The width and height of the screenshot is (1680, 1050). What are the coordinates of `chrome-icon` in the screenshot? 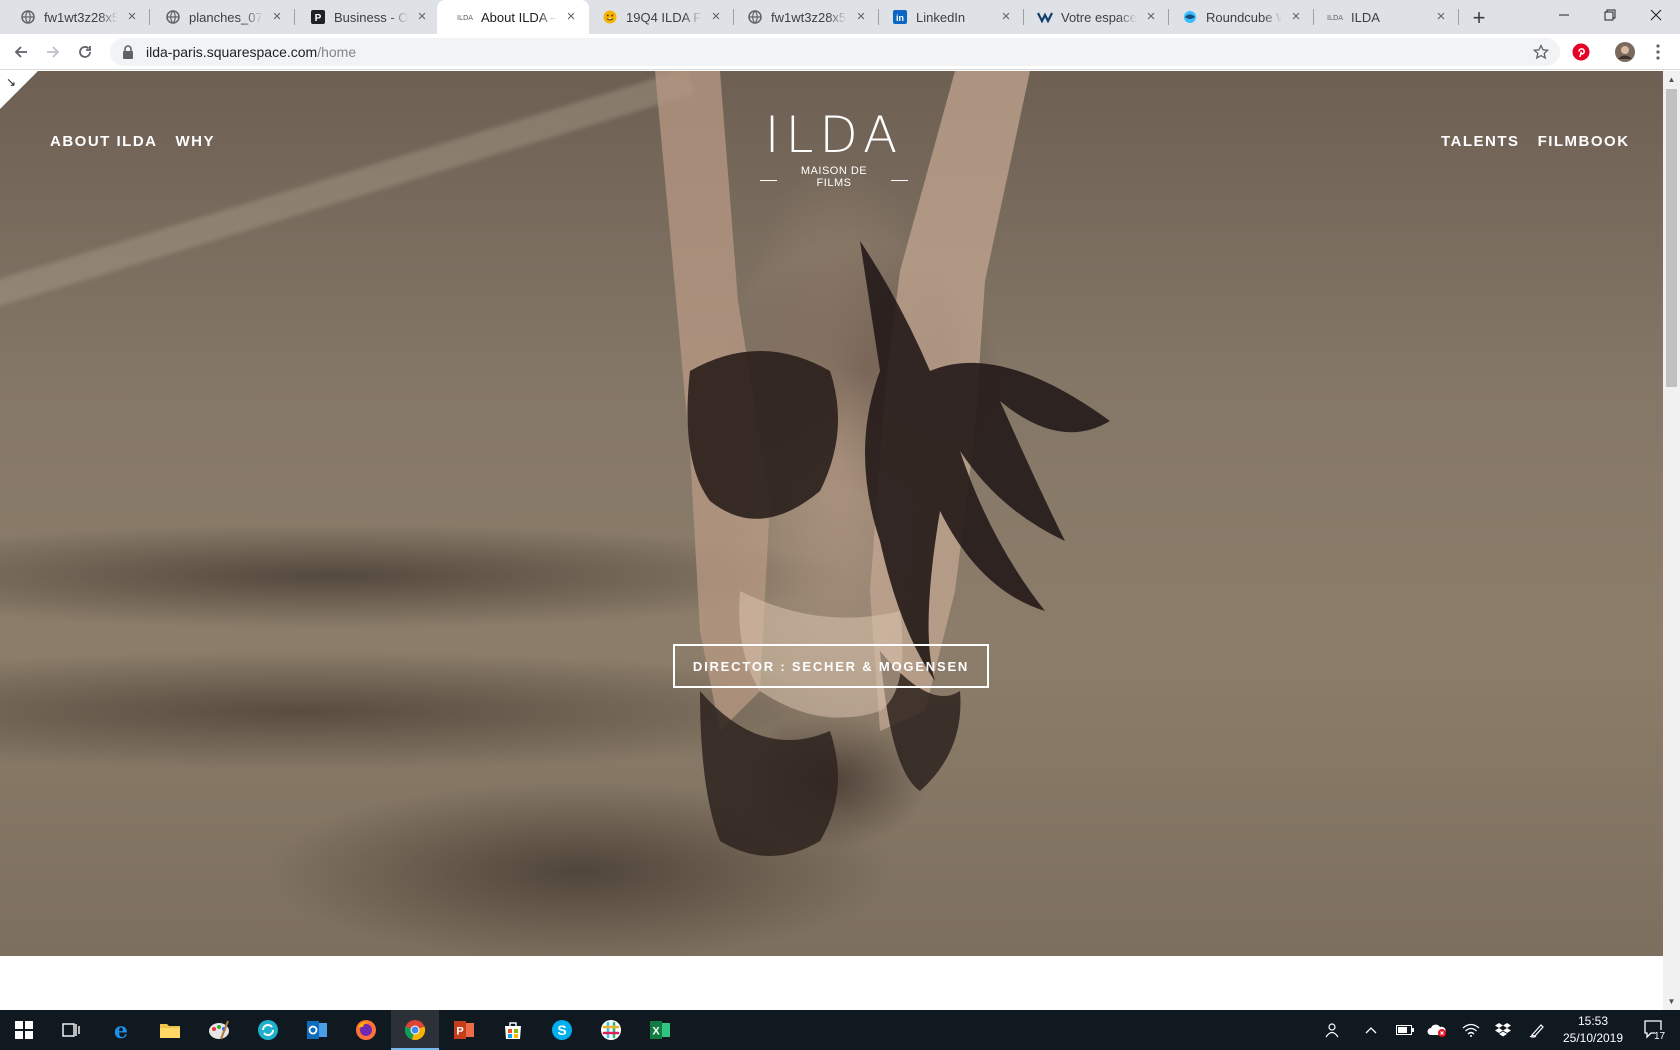 It's located at (415, 1030).